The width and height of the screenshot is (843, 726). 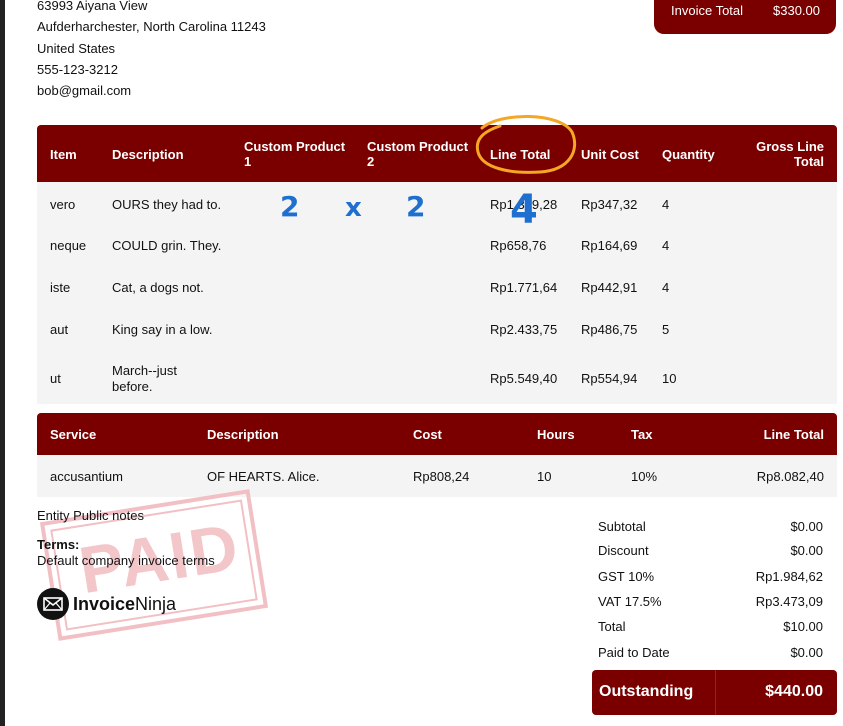 What do you see at coordinates (86, 476) in the screenshot?
I see `row-service: accusantium` at bounding box center [86, 476].